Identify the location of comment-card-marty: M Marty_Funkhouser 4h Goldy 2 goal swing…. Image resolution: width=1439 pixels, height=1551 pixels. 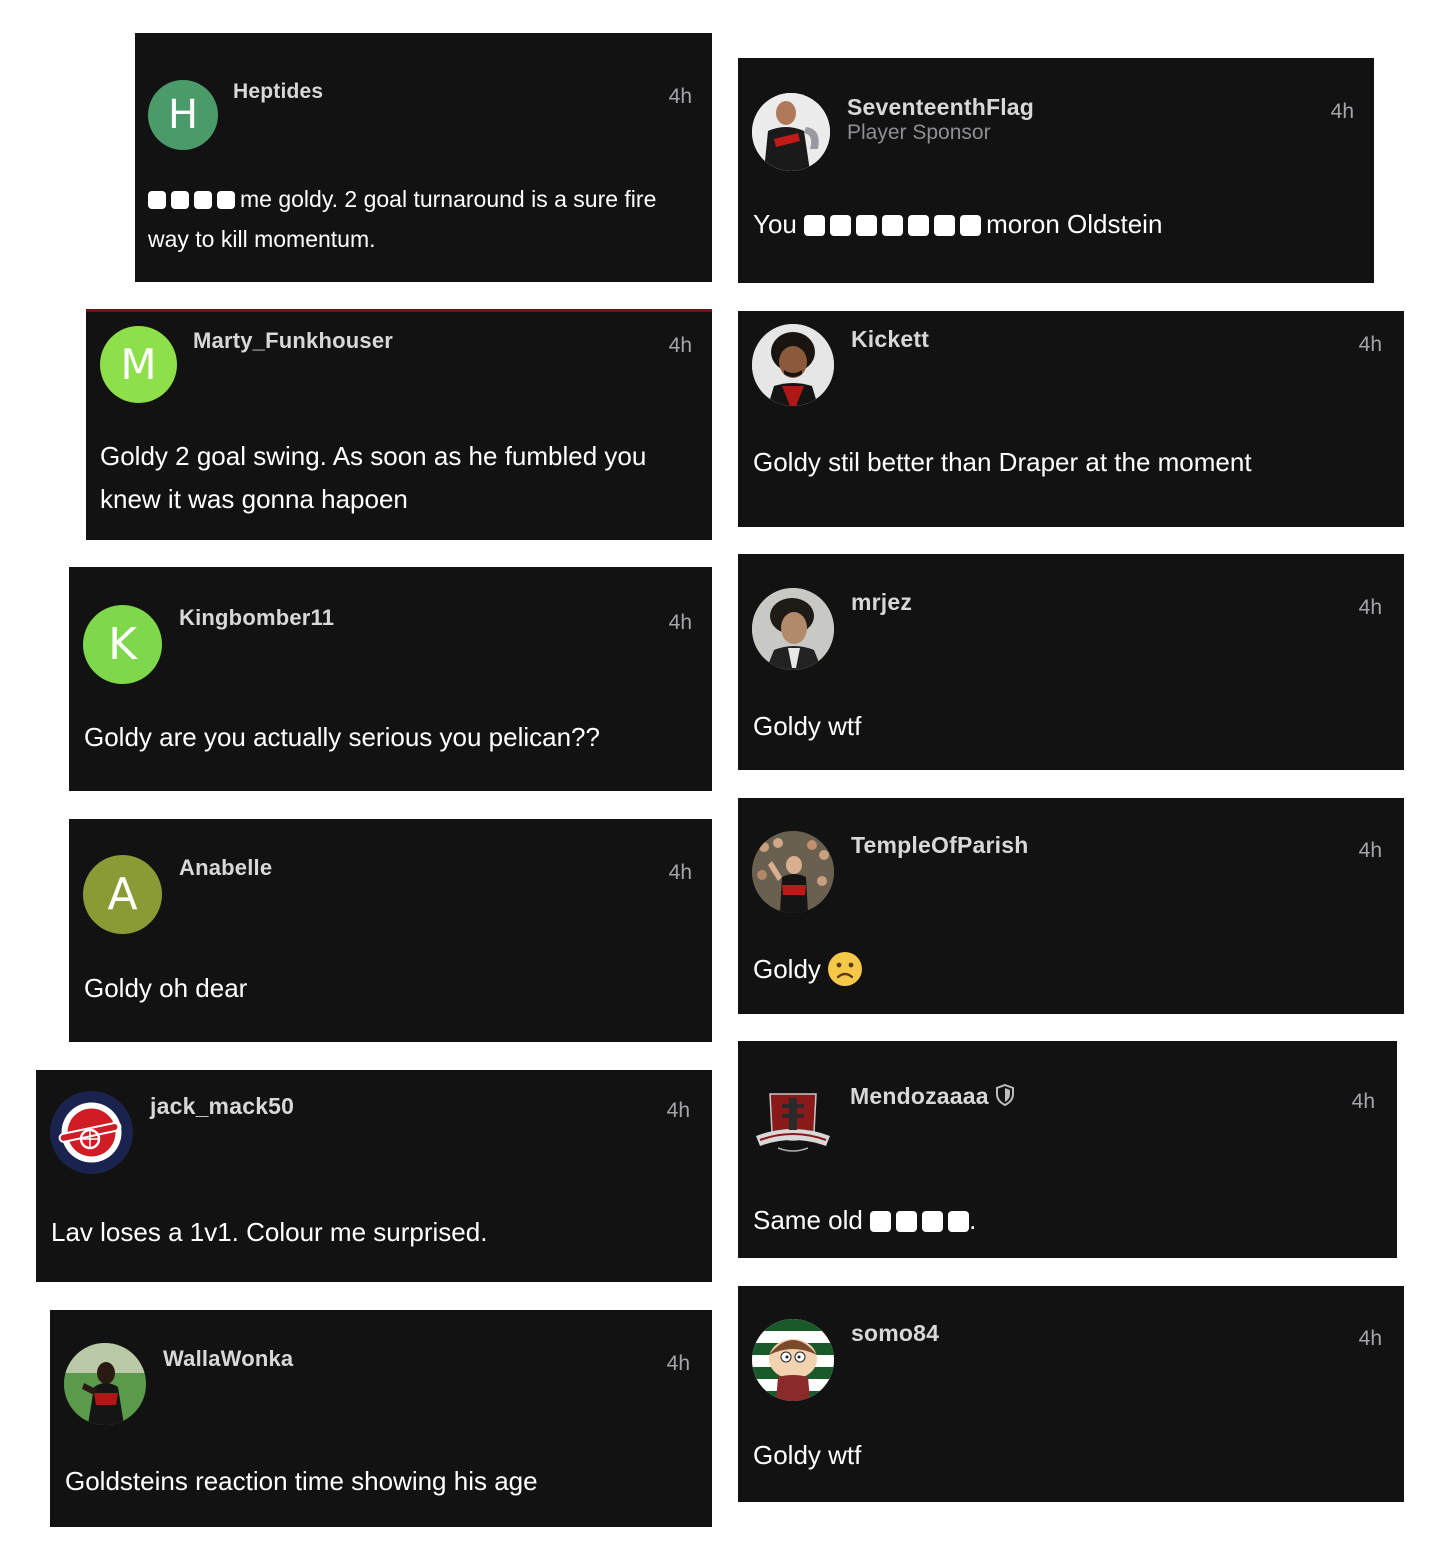
(399, 424).